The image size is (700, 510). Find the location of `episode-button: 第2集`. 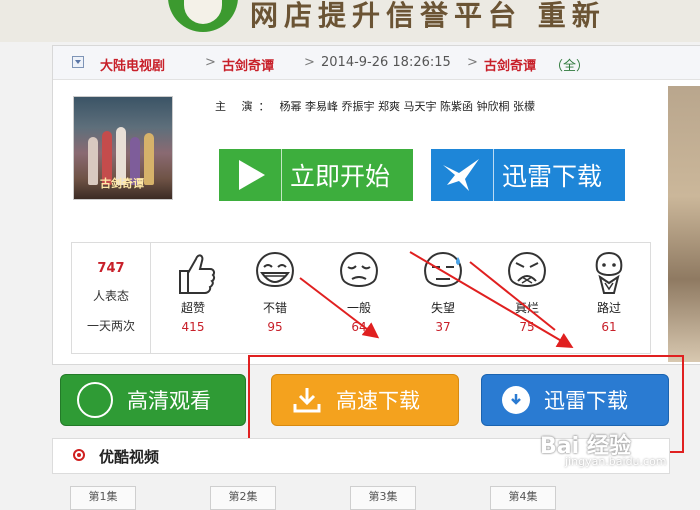

episode-button: 第2集 is located at coordinates (243, 498).